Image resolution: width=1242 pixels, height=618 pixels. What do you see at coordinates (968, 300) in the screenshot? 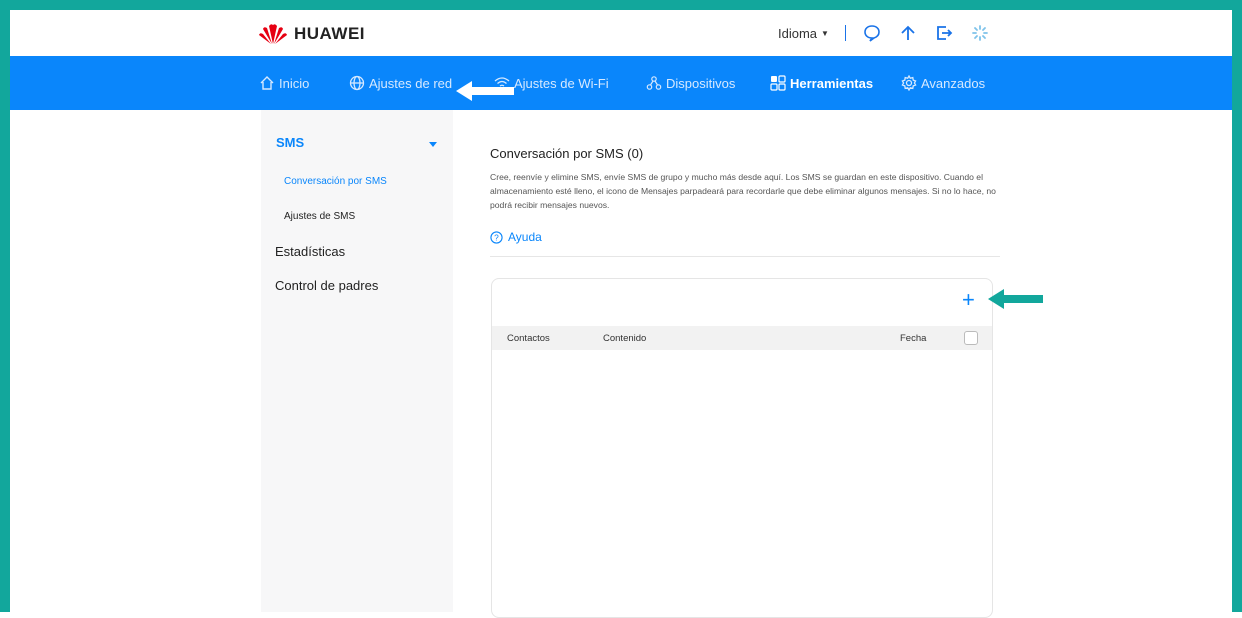
I see `add-sms-button: +` at bounding box center [968, 300].